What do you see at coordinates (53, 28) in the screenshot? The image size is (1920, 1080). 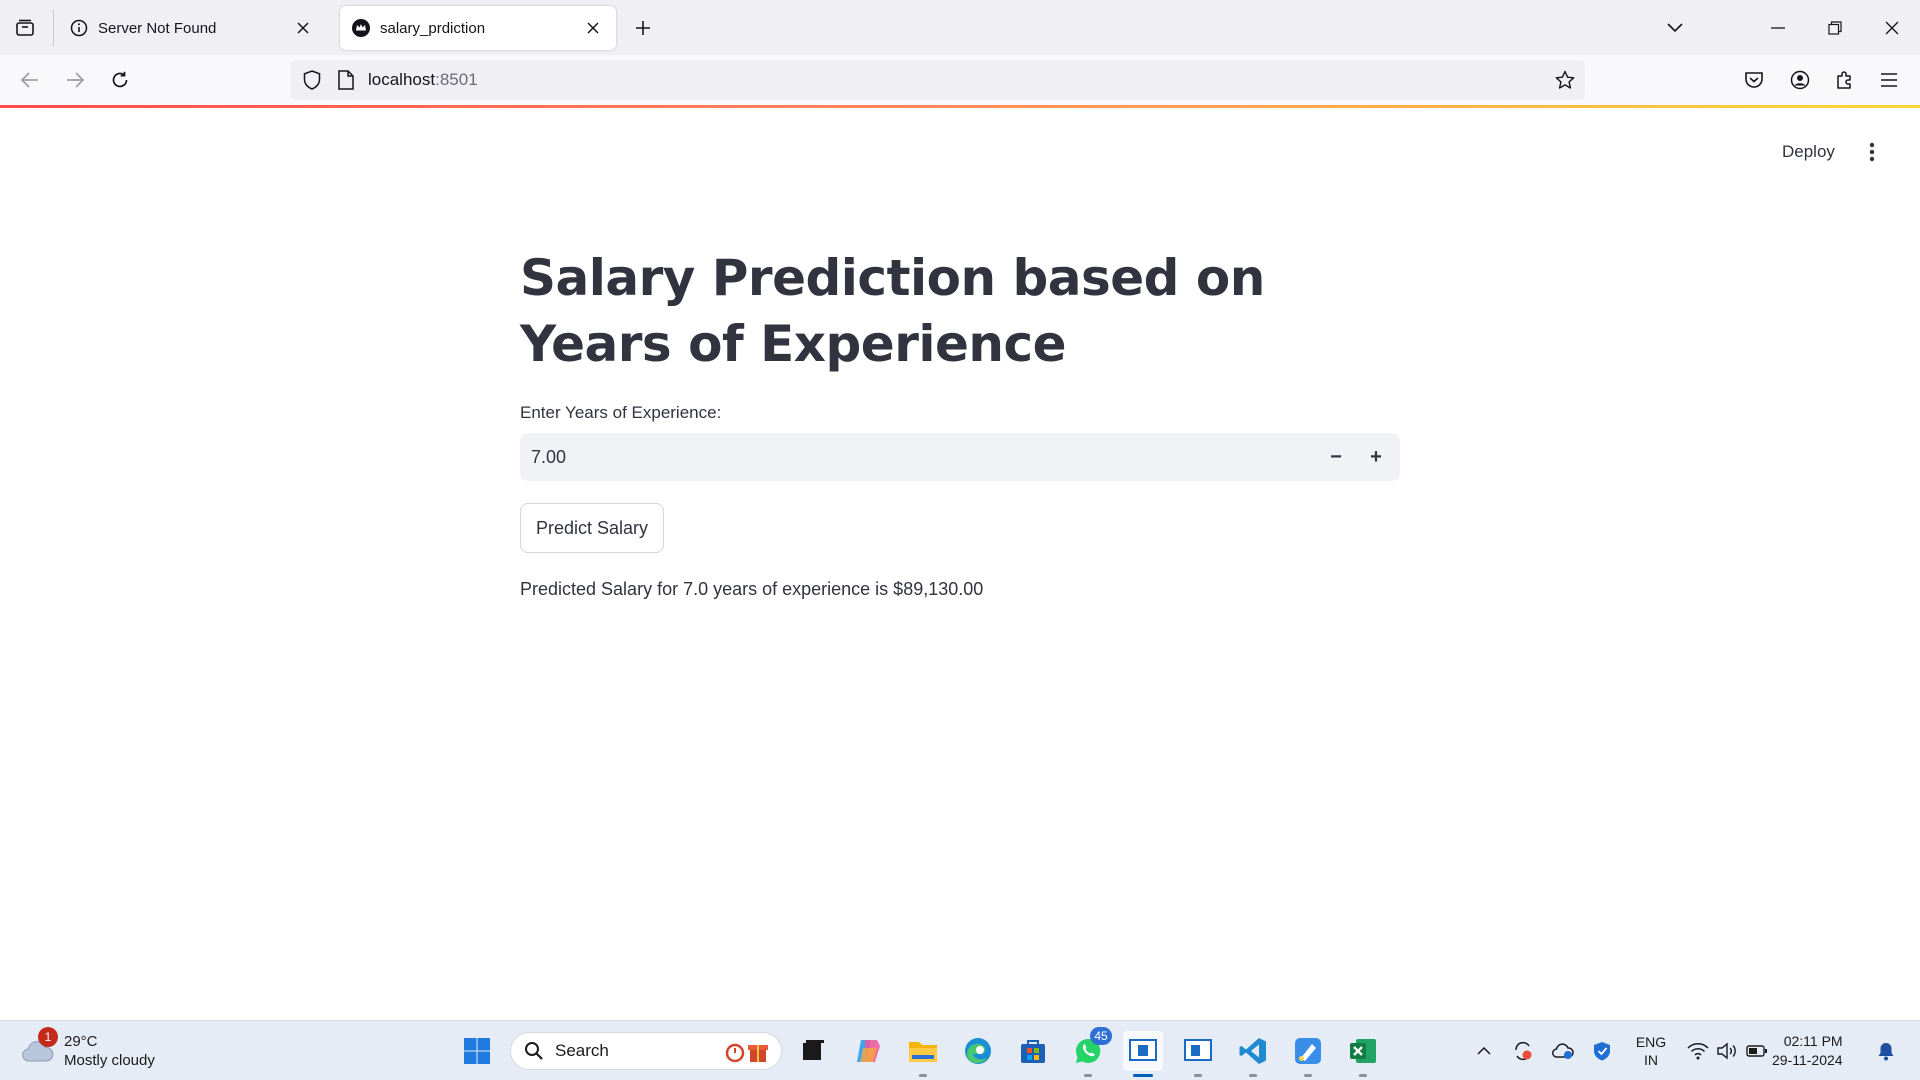 I see `tab-separator` at bounding box center [53, 28].